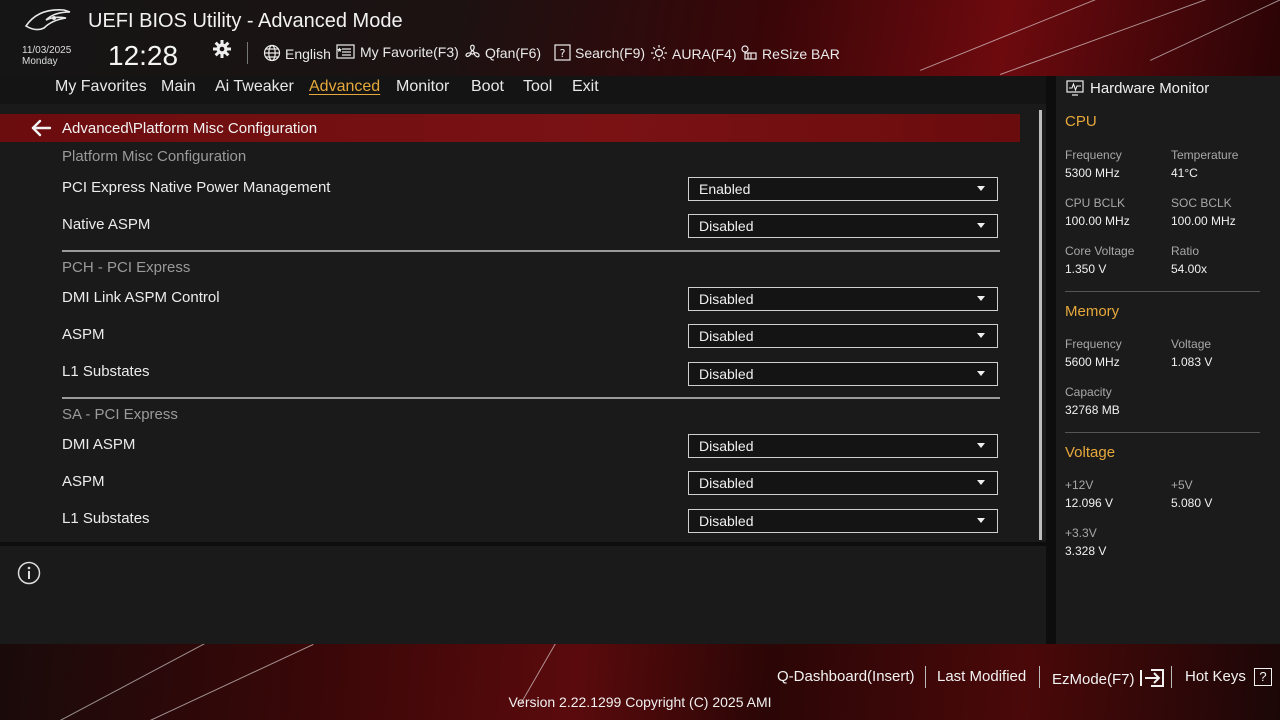  I want to click on favorite-list-icon, so click(345, 51).